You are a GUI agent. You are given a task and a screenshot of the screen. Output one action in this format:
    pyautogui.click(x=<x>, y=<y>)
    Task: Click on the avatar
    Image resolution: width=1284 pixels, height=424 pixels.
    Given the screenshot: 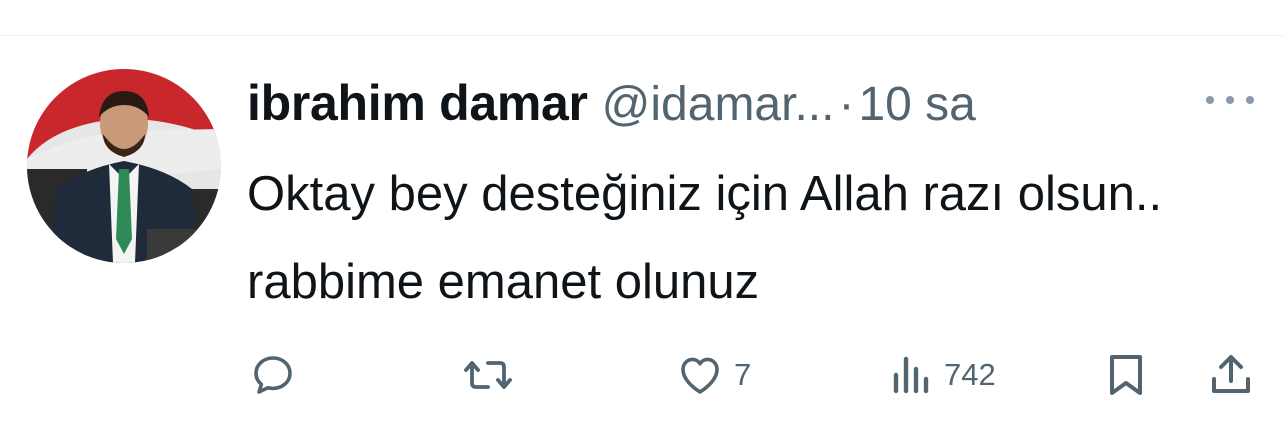 What is the action you would take?
    pyautogui.click(x=124, y=166)
    